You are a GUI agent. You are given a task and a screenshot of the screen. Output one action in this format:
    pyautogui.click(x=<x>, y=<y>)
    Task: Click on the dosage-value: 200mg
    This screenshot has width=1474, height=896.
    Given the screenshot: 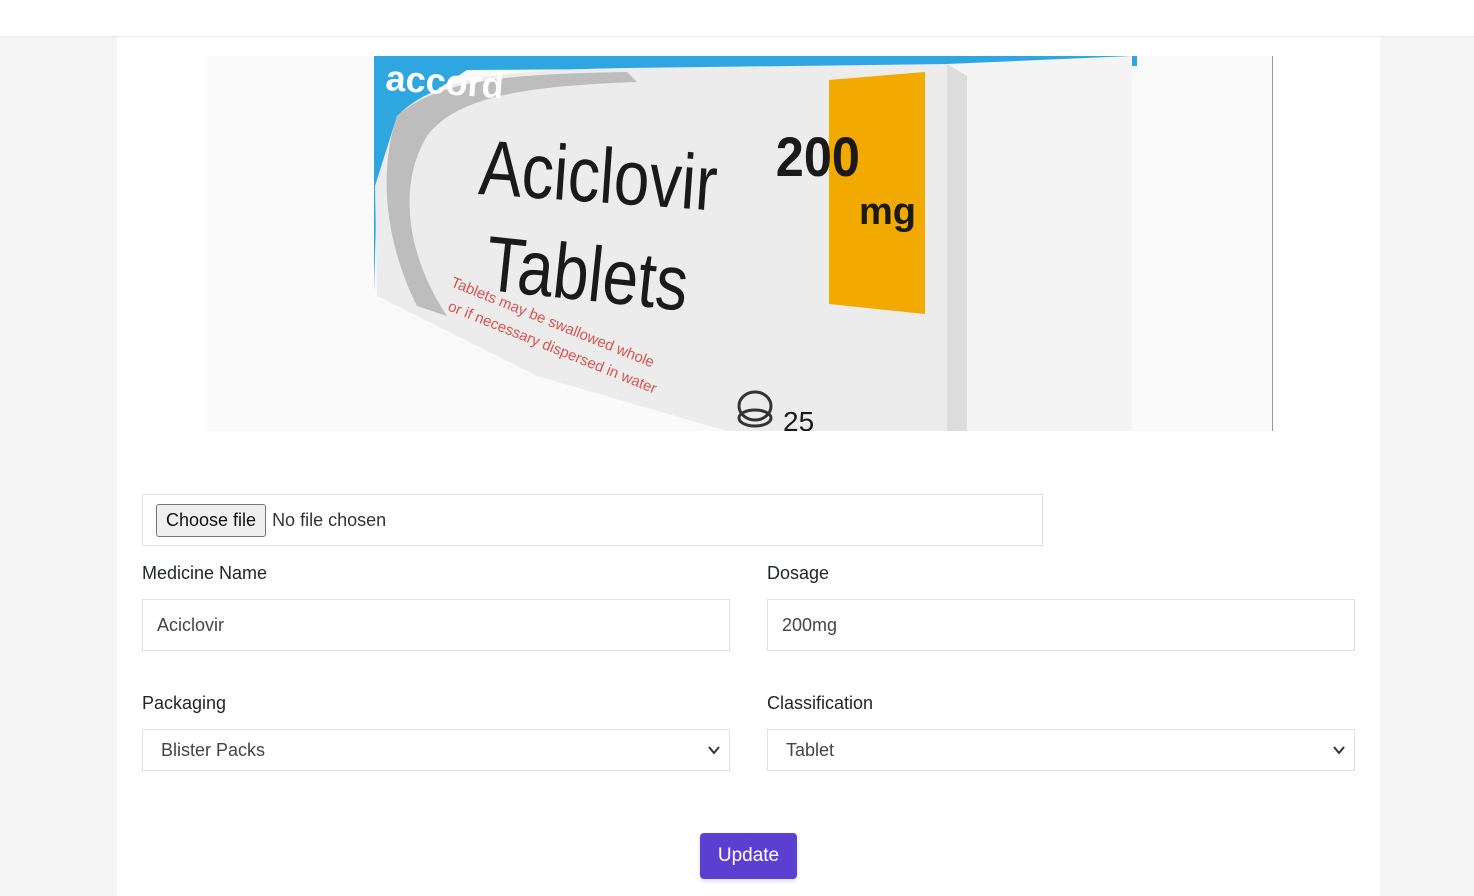 What is the action you would take?
    pyautogui.click(x=810, y=624)
    